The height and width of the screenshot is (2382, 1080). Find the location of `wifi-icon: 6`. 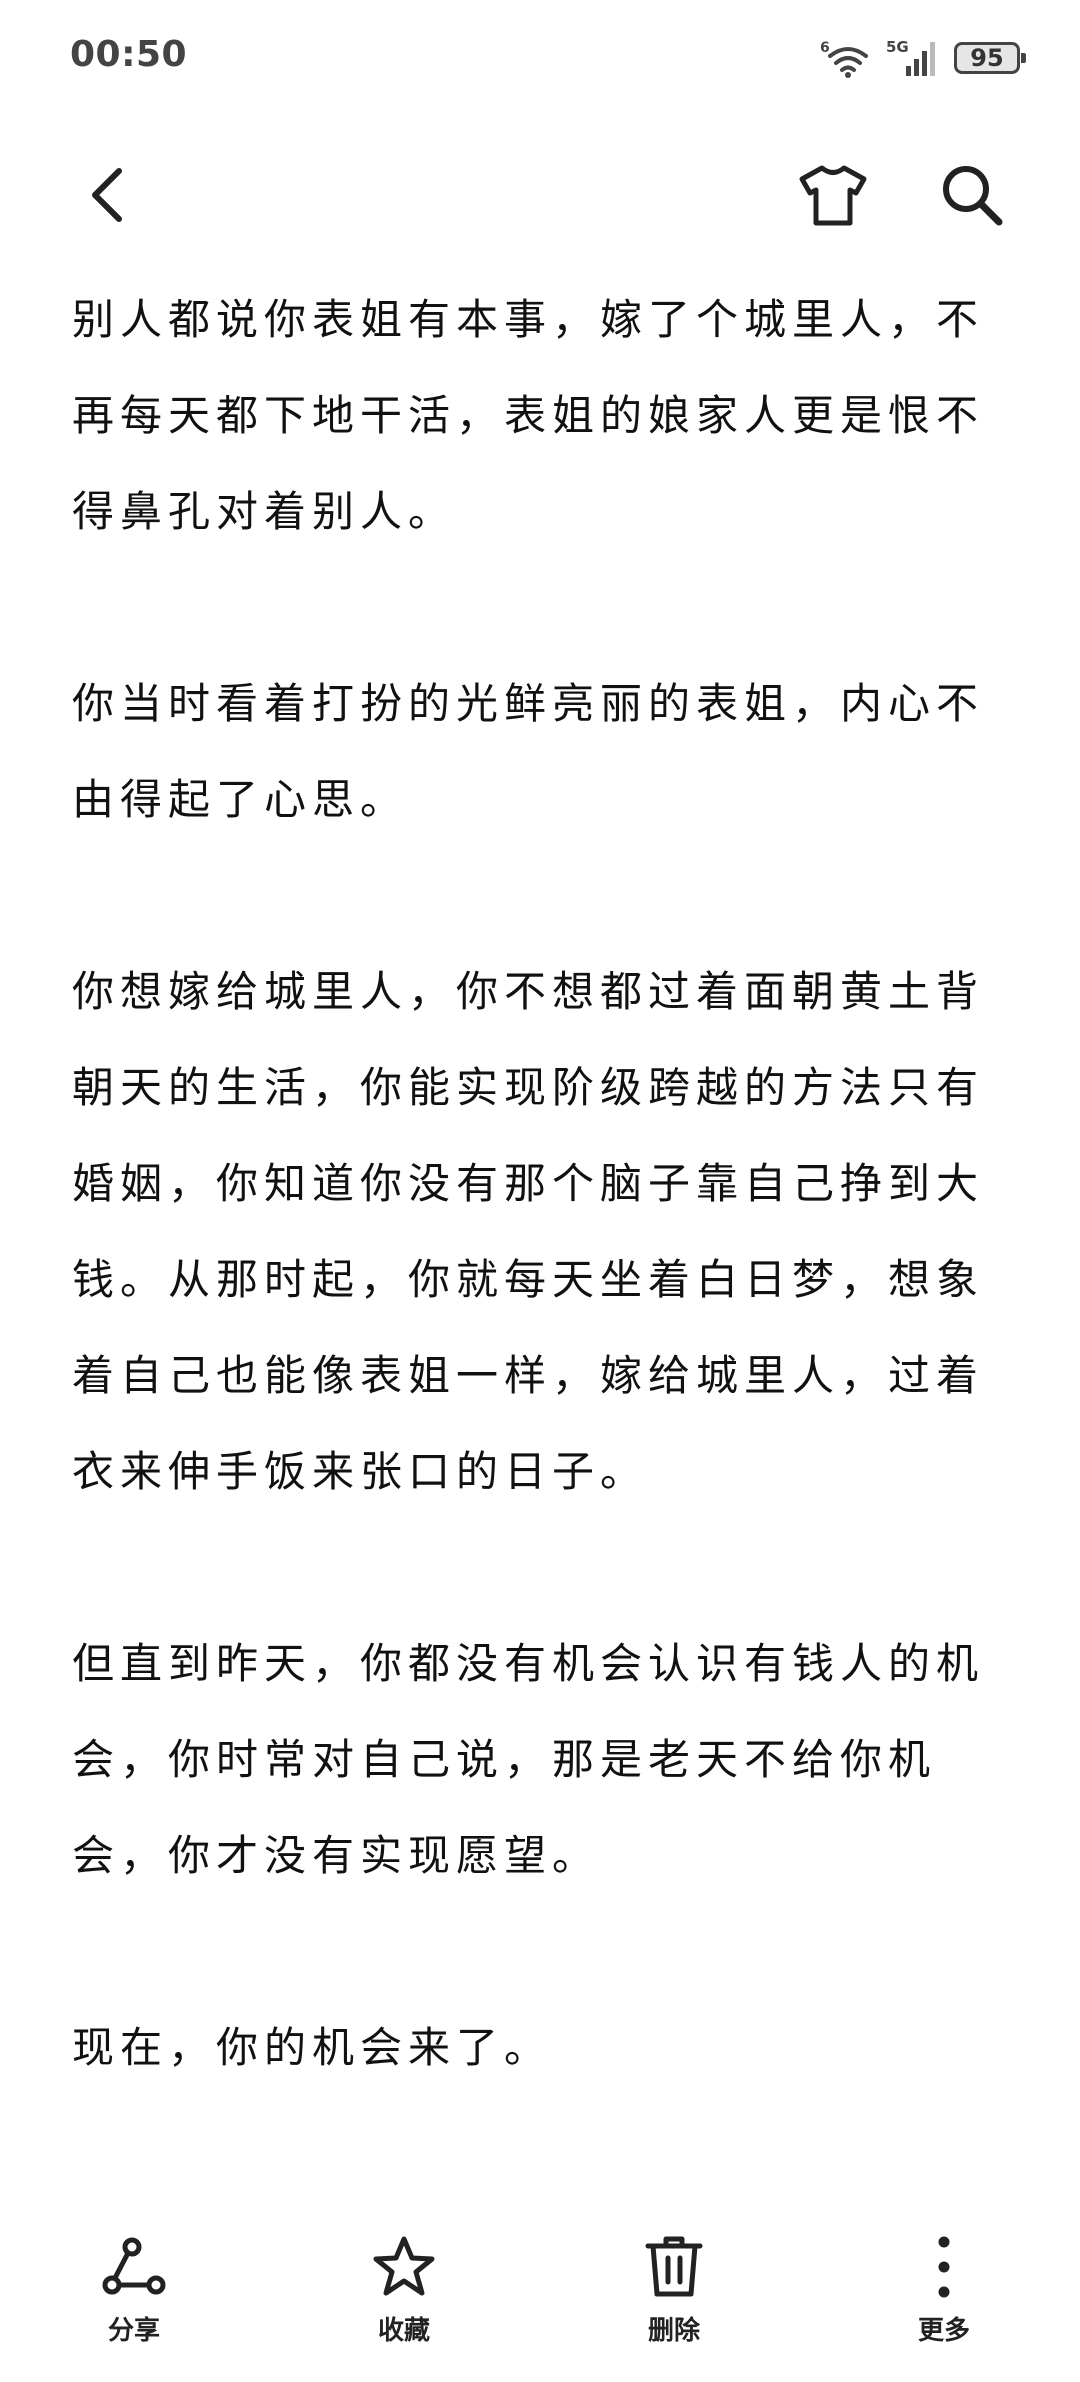

wifi-icon: 6 is located at coordinates (846, 58).